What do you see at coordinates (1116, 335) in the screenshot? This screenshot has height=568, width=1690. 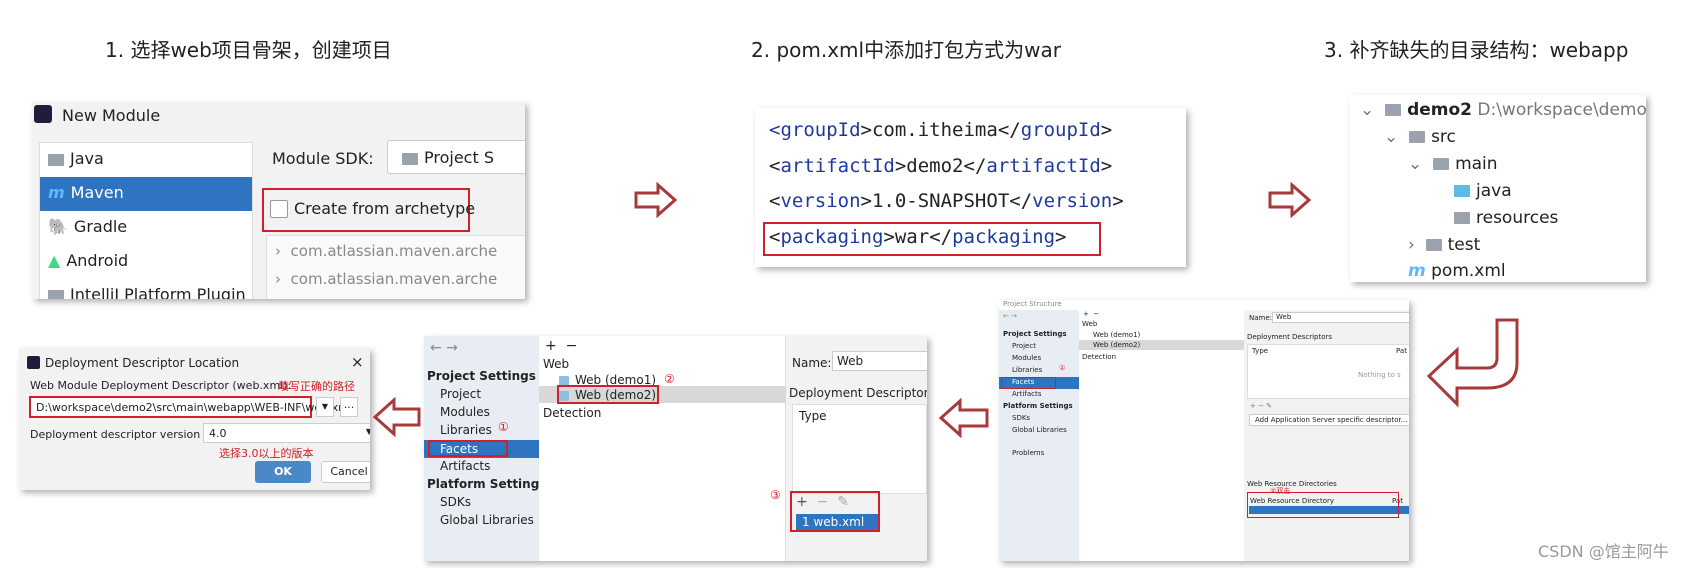 I see `facet-web-demo1: Web (demo1)` at bounding box center [1116, 335].